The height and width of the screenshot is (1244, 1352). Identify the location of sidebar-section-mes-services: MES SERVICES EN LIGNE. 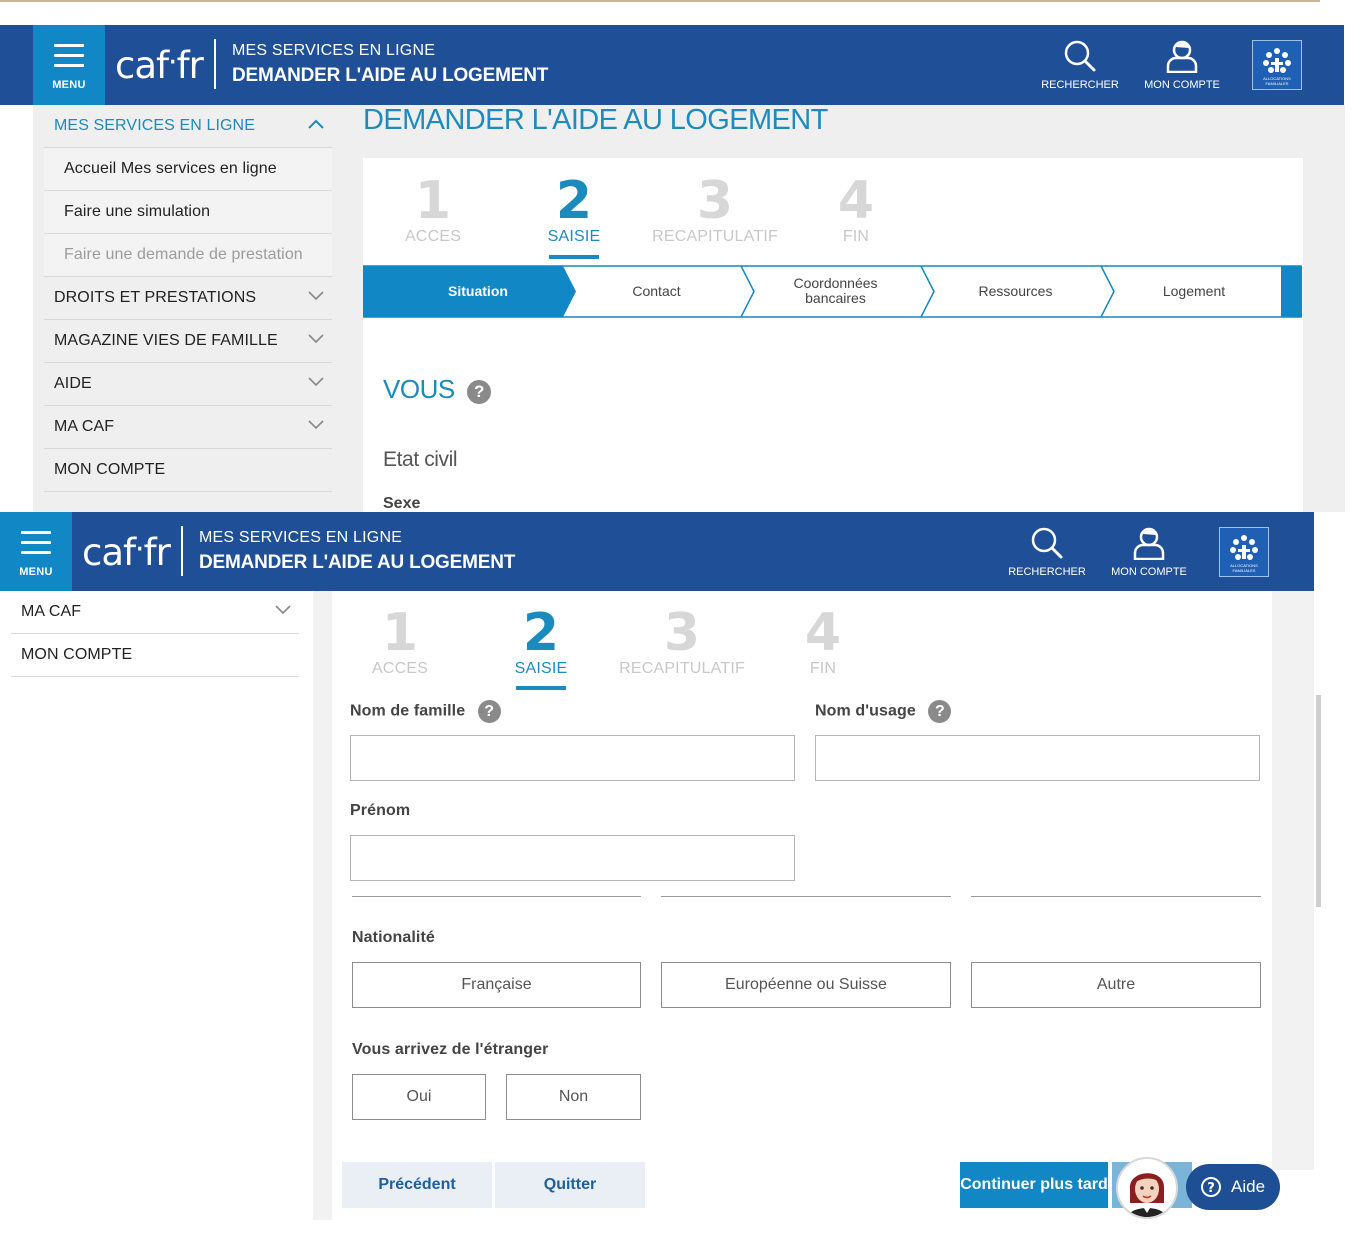
(188, 126).